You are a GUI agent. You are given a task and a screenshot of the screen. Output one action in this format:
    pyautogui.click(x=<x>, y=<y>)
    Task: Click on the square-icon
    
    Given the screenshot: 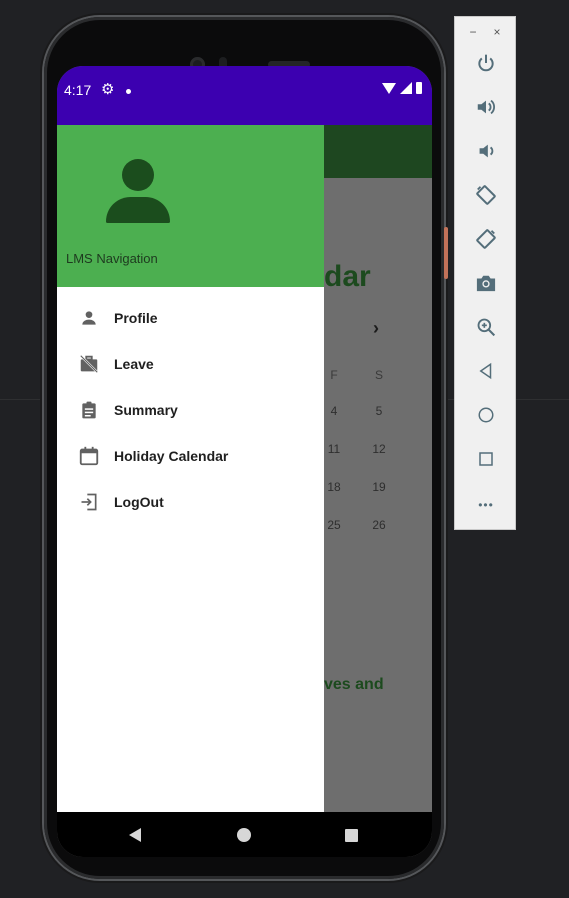 What is the action you would take?
    pyautogui.click(x=486, y=461)
    